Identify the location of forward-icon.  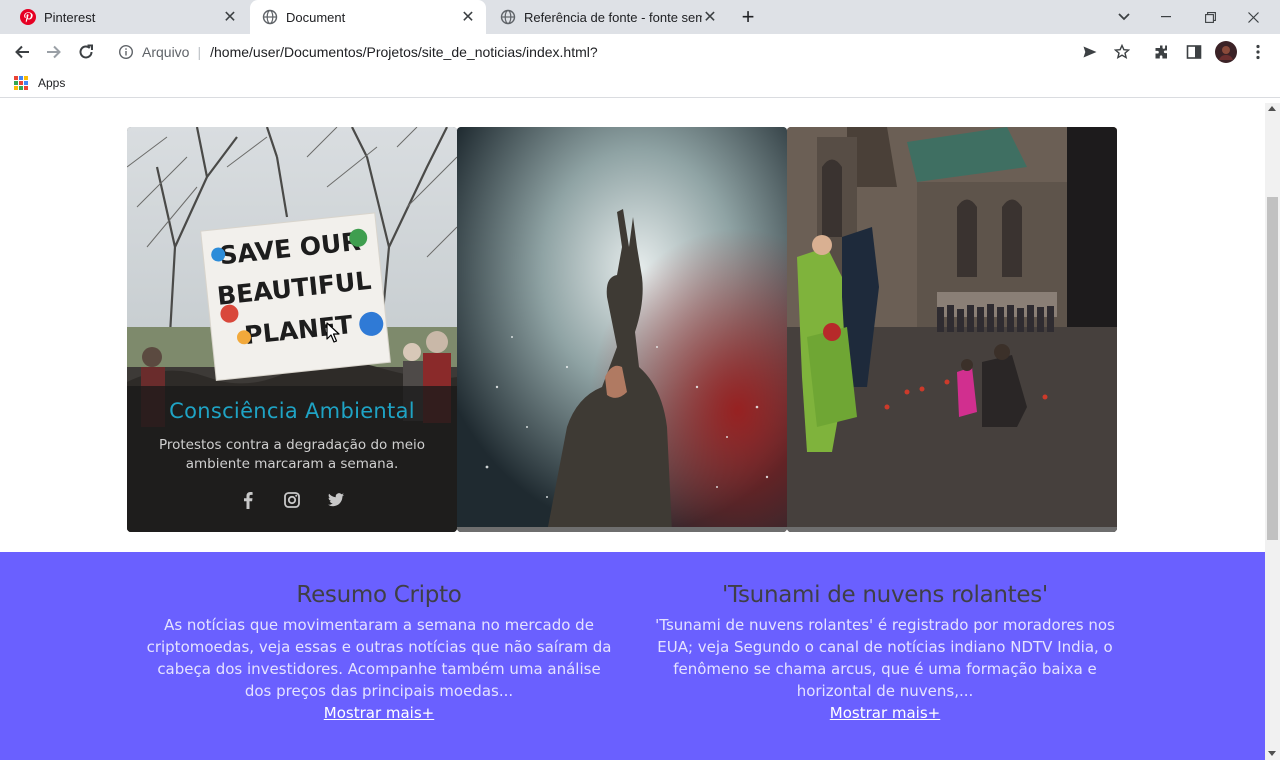
(54, 52).